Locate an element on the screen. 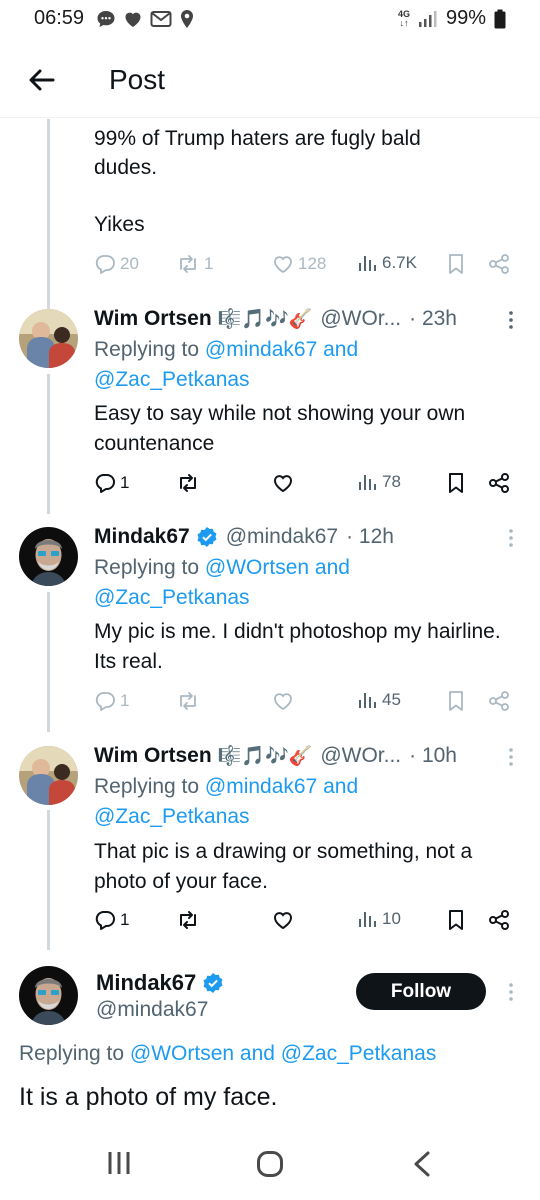 The image size is (540, 1200). network-indicator: 4G ↓↑ is located at coordinates (403, 18).